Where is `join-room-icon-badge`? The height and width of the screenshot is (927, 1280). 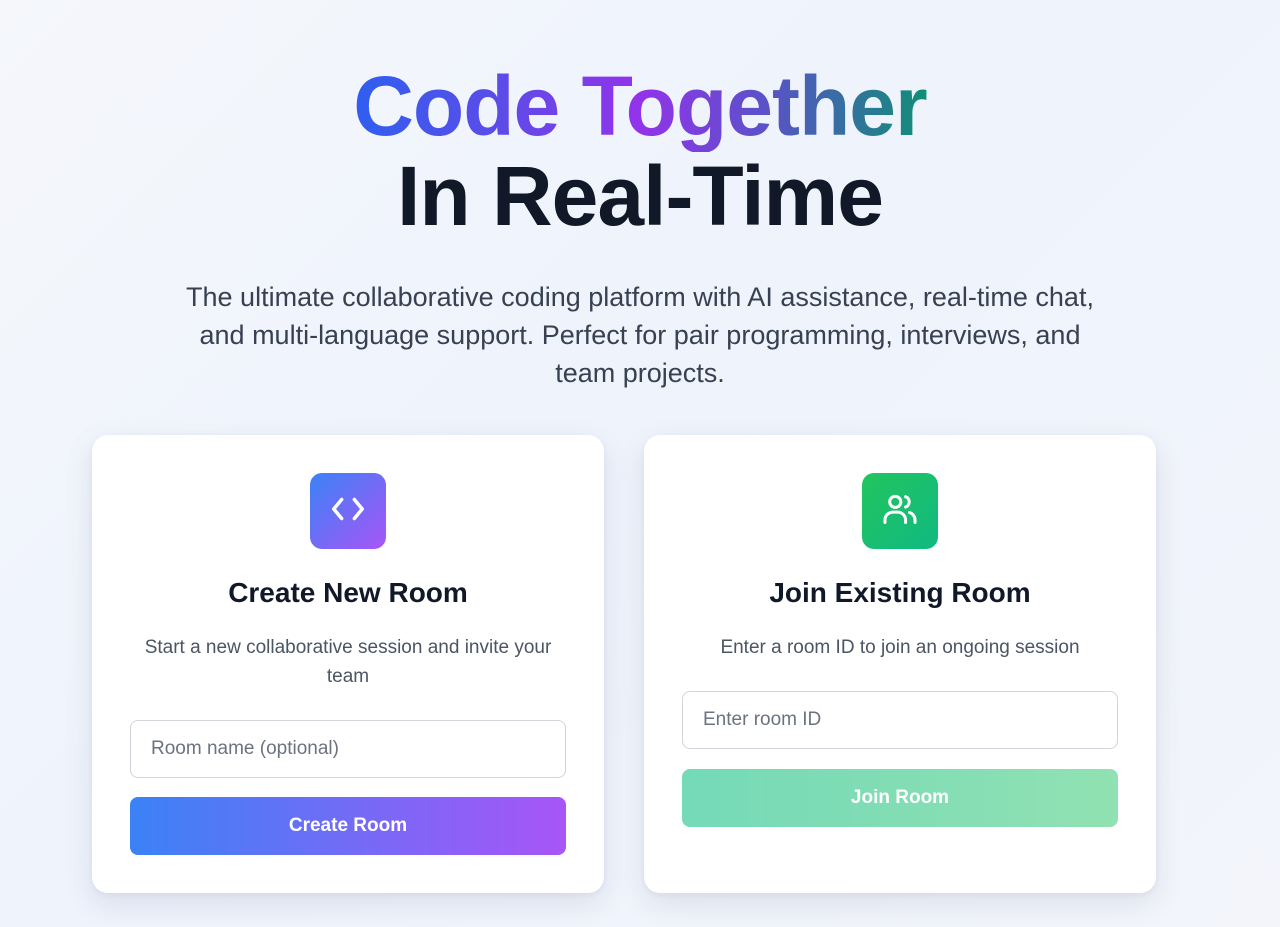
join-room-icon-badge is located at coordinates (900, 511).